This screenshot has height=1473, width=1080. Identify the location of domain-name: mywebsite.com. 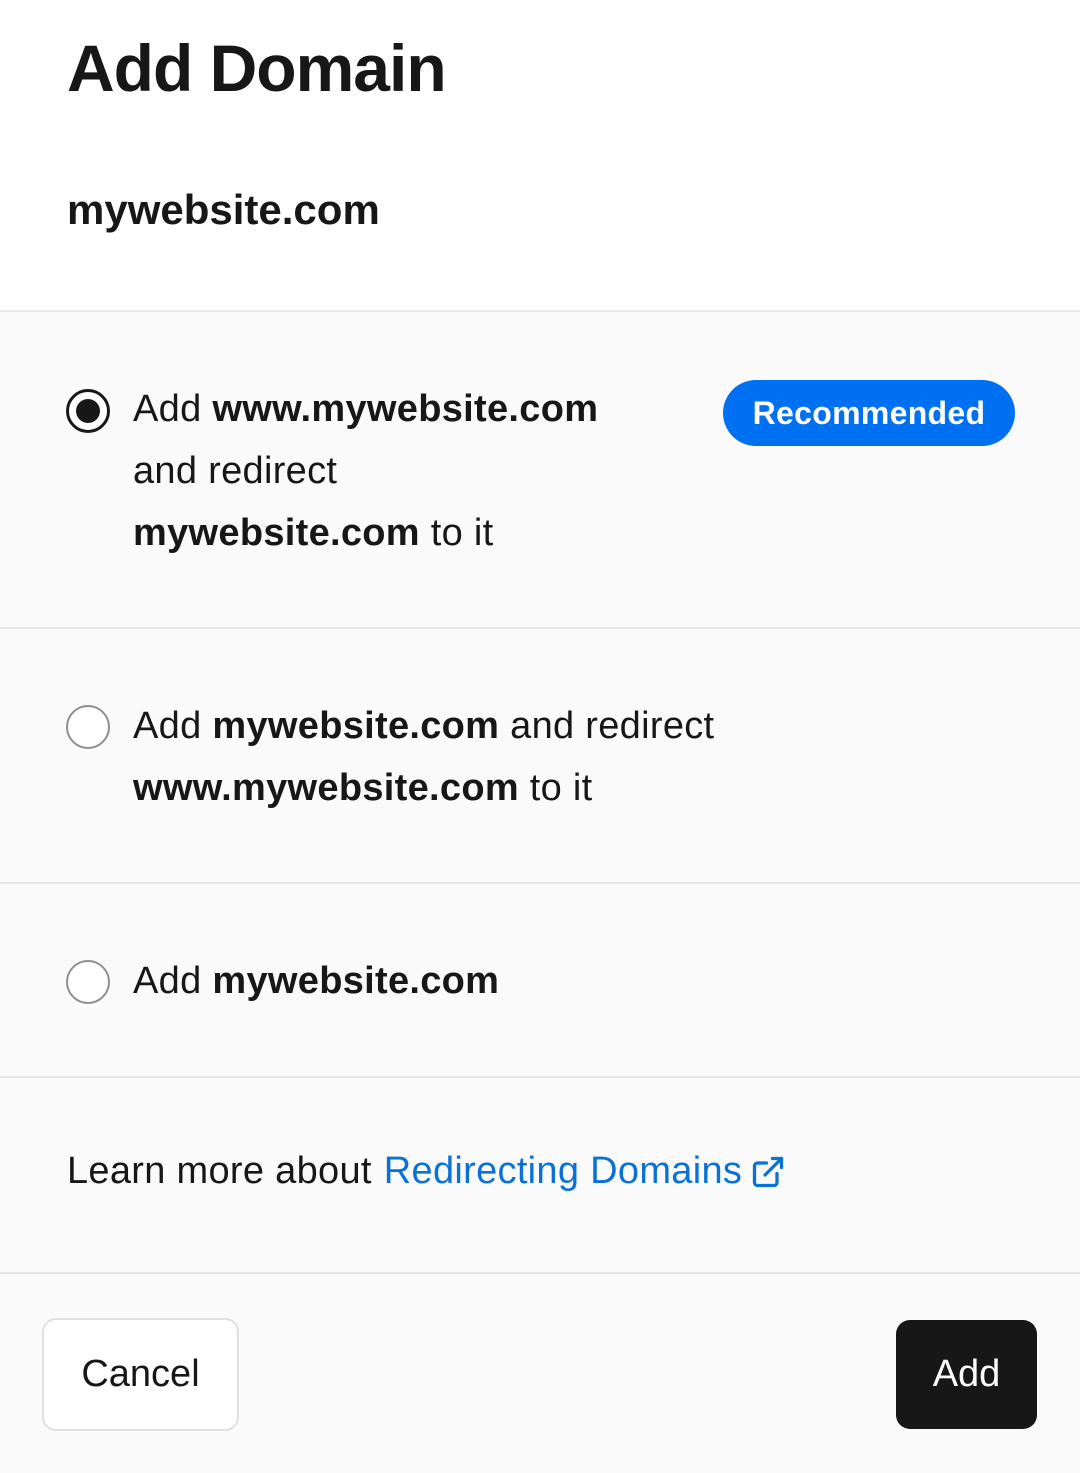
(223, 209).